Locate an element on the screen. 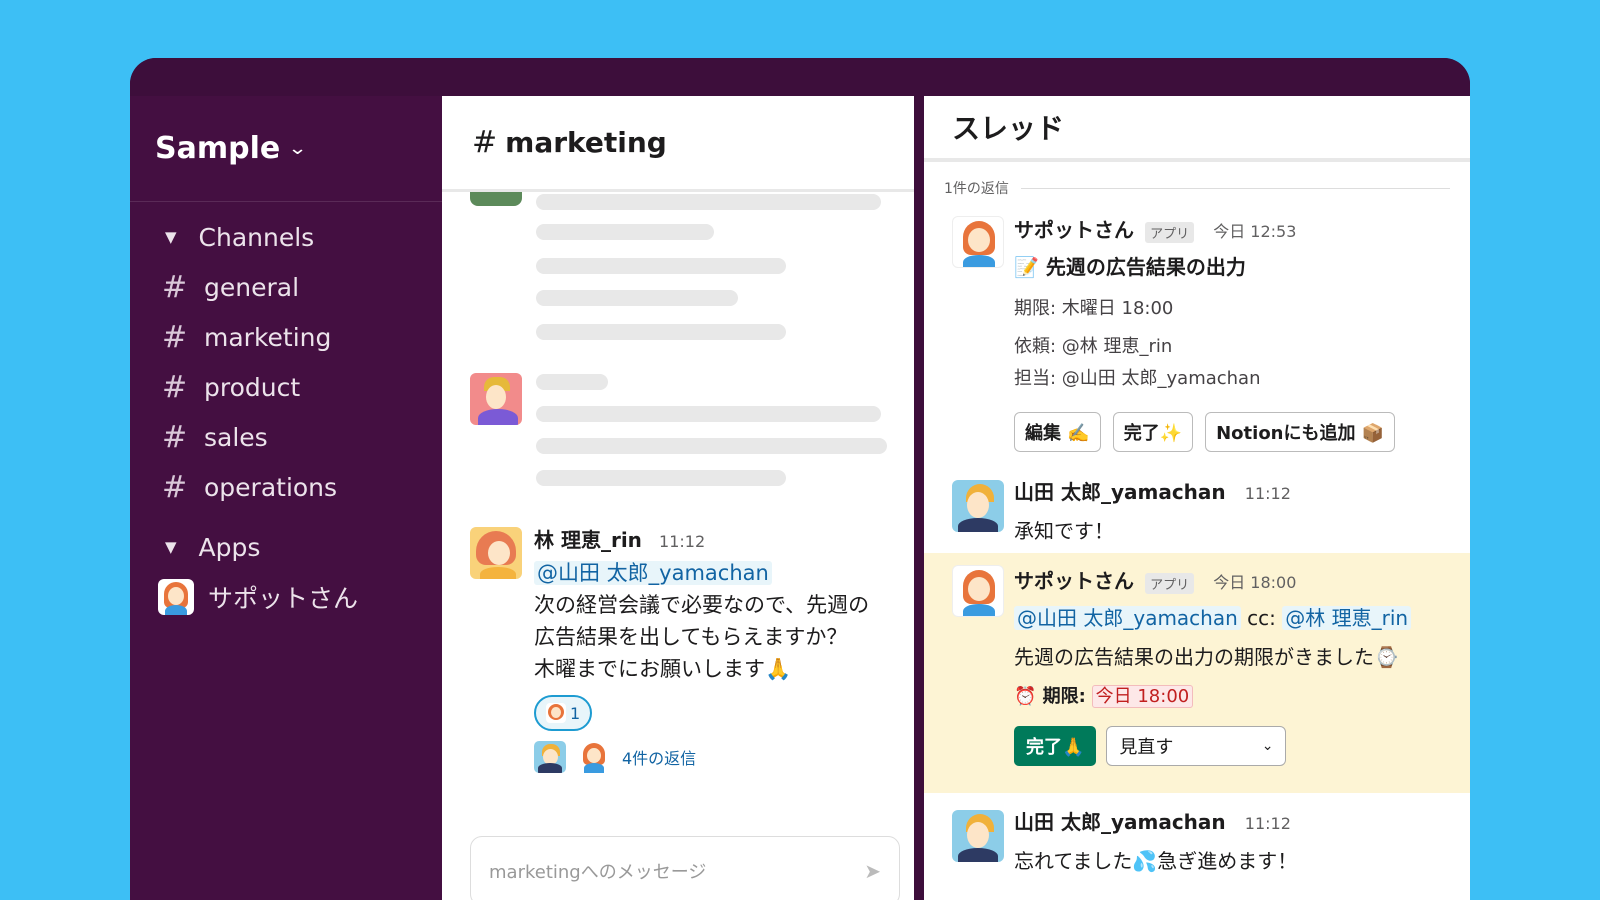 The height and width of the screenshot is (900, 1600). sidebar-item-sales: # sales is located at coordinates (286, 437).